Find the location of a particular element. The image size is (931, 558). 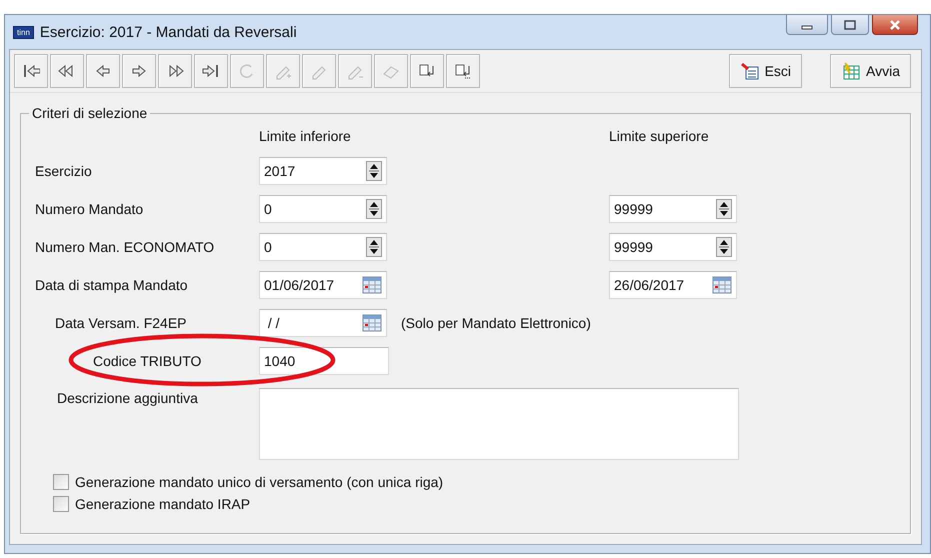

restore-icon is located at coordinates (850, 25).